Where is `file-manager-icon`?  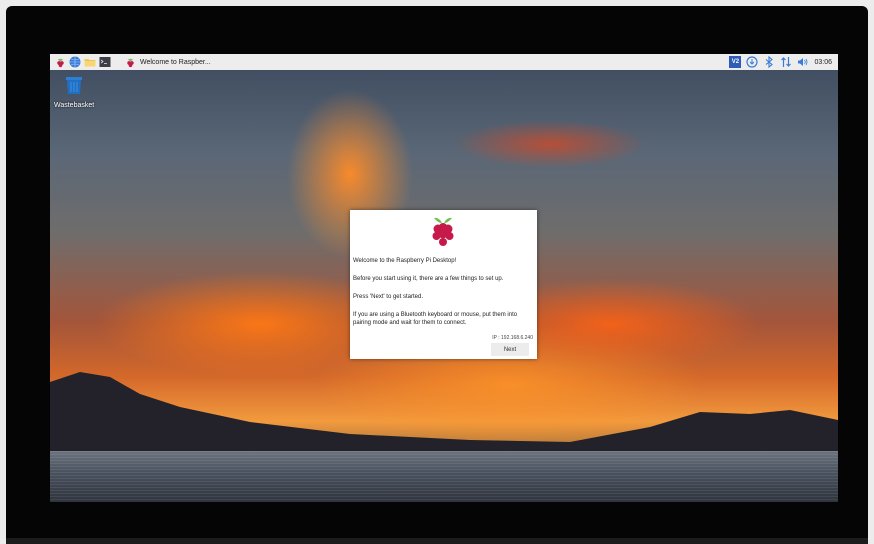
file-manager-icon is located at coordinates (90, 62).